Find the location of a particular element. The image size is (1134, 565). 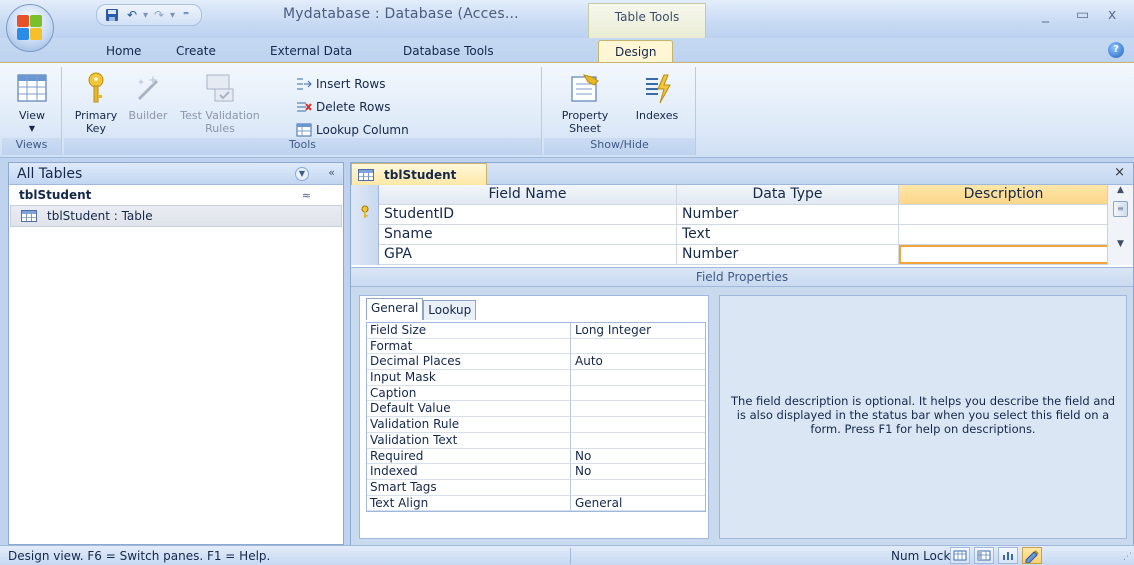

insert-rows-button: Insert Rows is located at coordinates (340, 84).